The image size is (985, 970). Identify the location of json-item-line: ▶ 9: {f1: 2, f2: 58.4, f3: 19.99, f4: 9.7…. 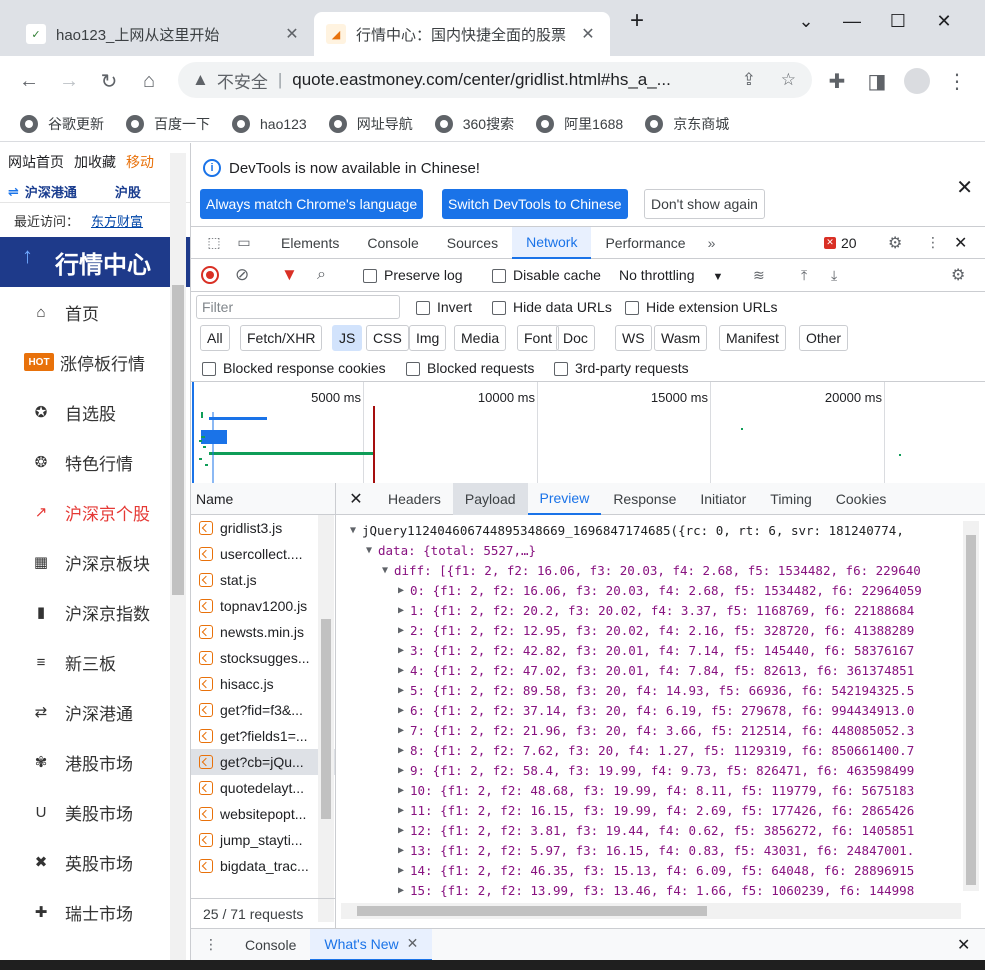
(651, 771).